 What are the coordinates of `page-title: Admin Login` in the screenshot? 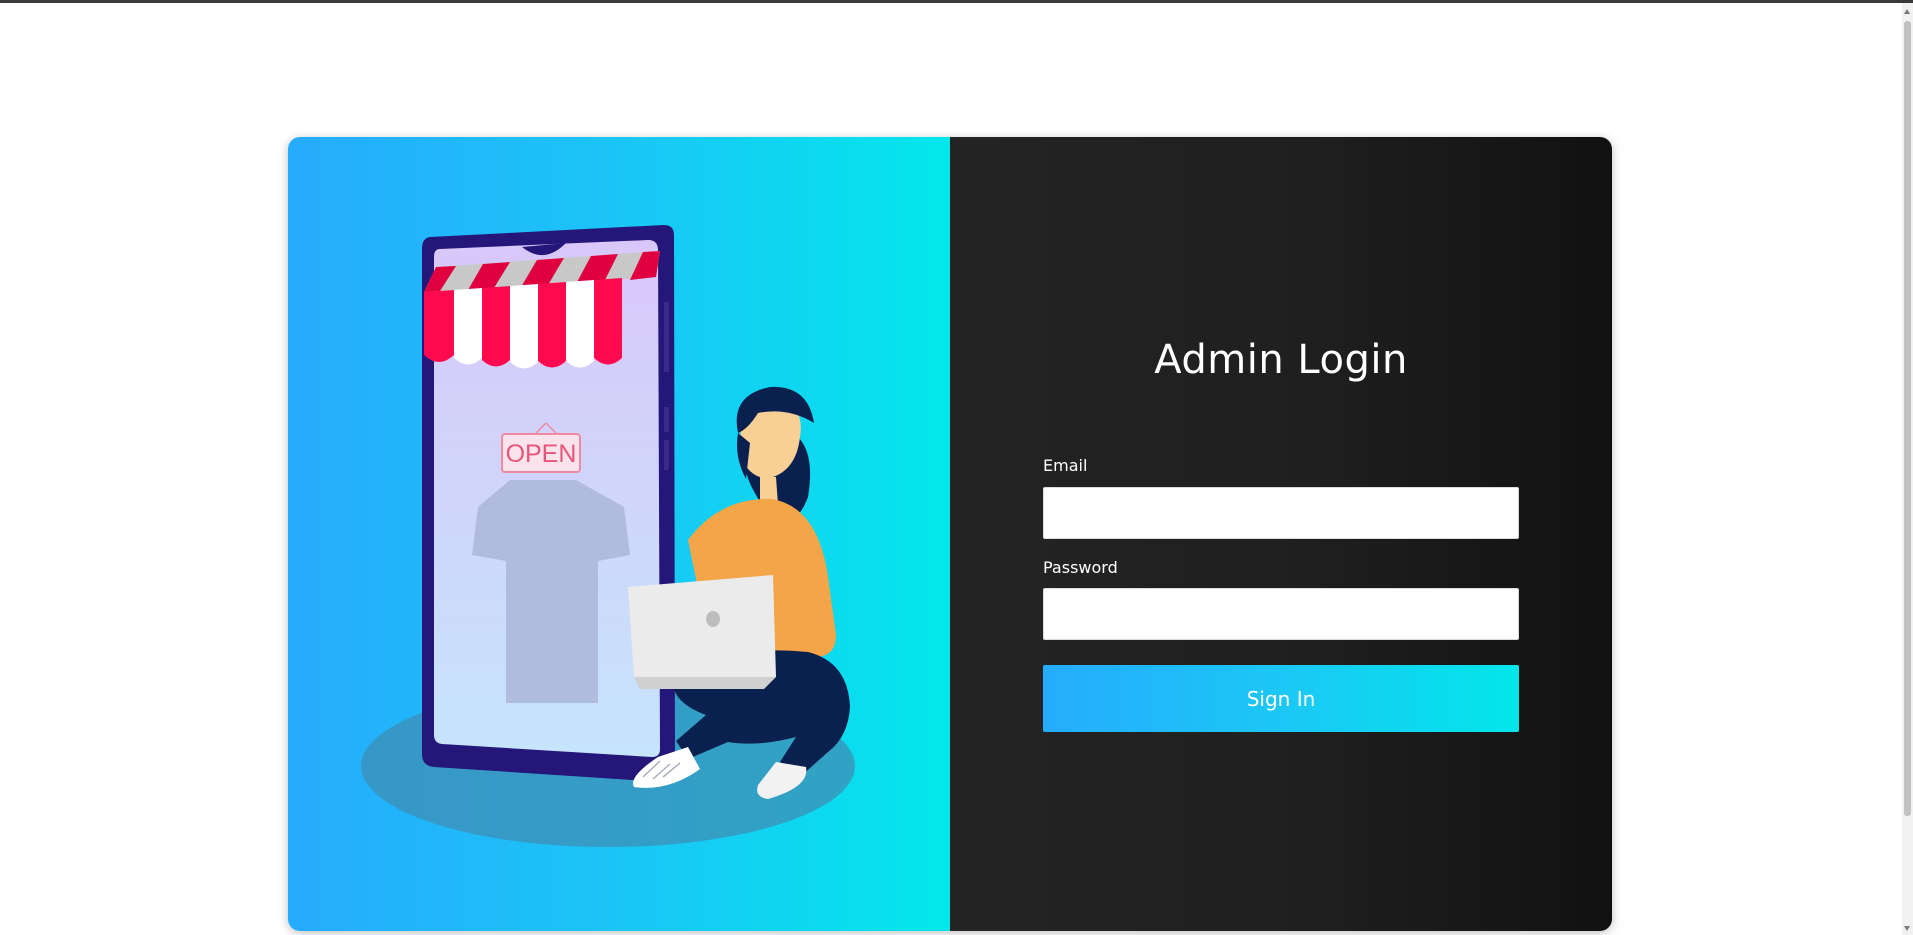 It's located at (1281, 360).